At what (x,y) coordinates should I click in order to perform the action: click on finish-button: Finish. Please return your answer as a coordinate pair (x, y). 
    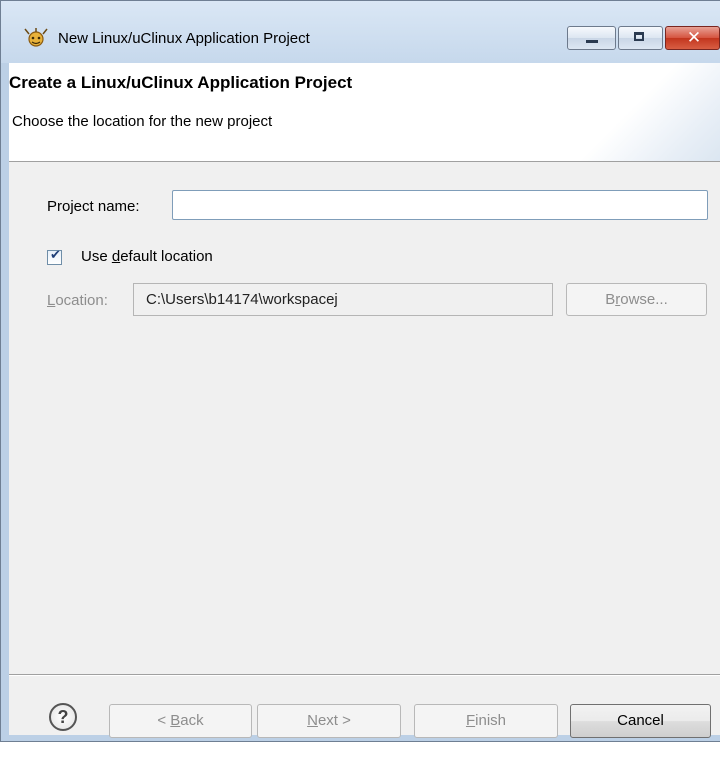
    Looking at the image, I should click on (486, 721).